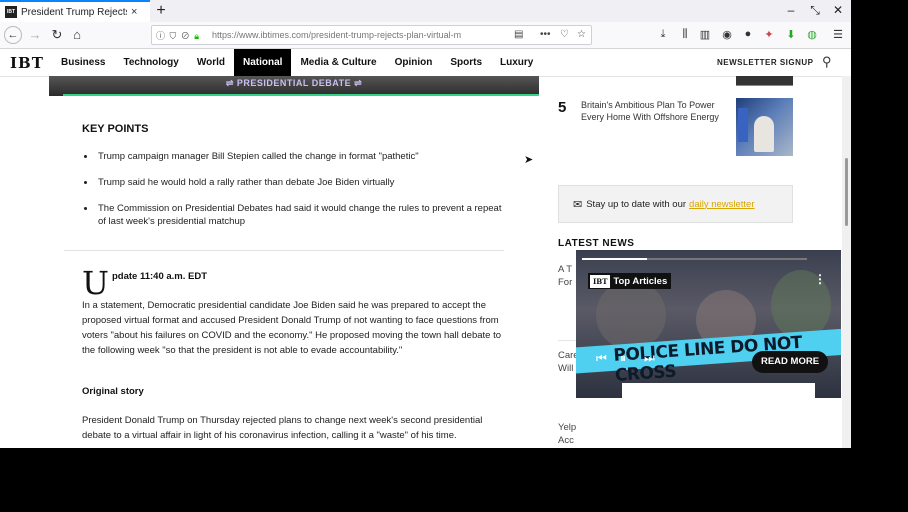 The width and height of the screenshot is (908, 512). Describe the element at coordinates (812, 34) in the screenshot. I see `extension-green-icon: ◍` at that location.